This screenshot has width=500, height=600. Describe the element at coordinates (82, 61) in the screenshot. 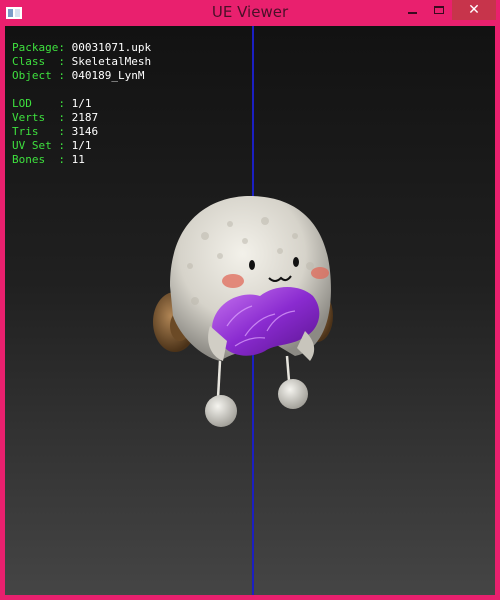

I see `info-class: Class : SkeletalMesh` at that location.